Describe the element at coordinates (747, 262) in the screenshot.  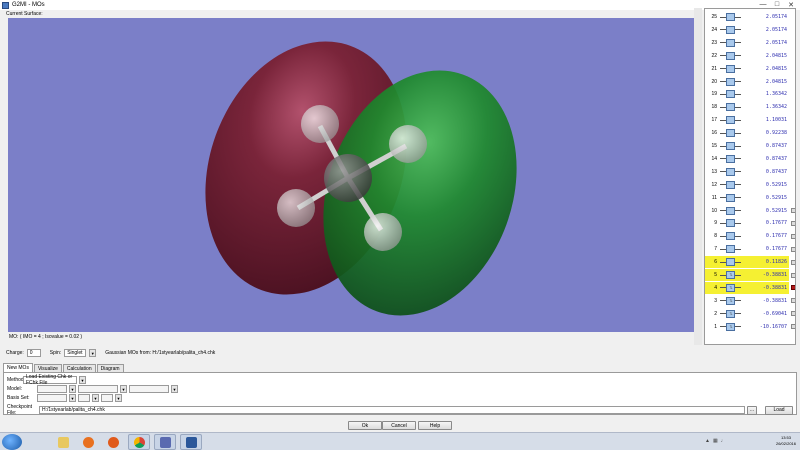
I see `mo-row: 6 0.11826` at that location.